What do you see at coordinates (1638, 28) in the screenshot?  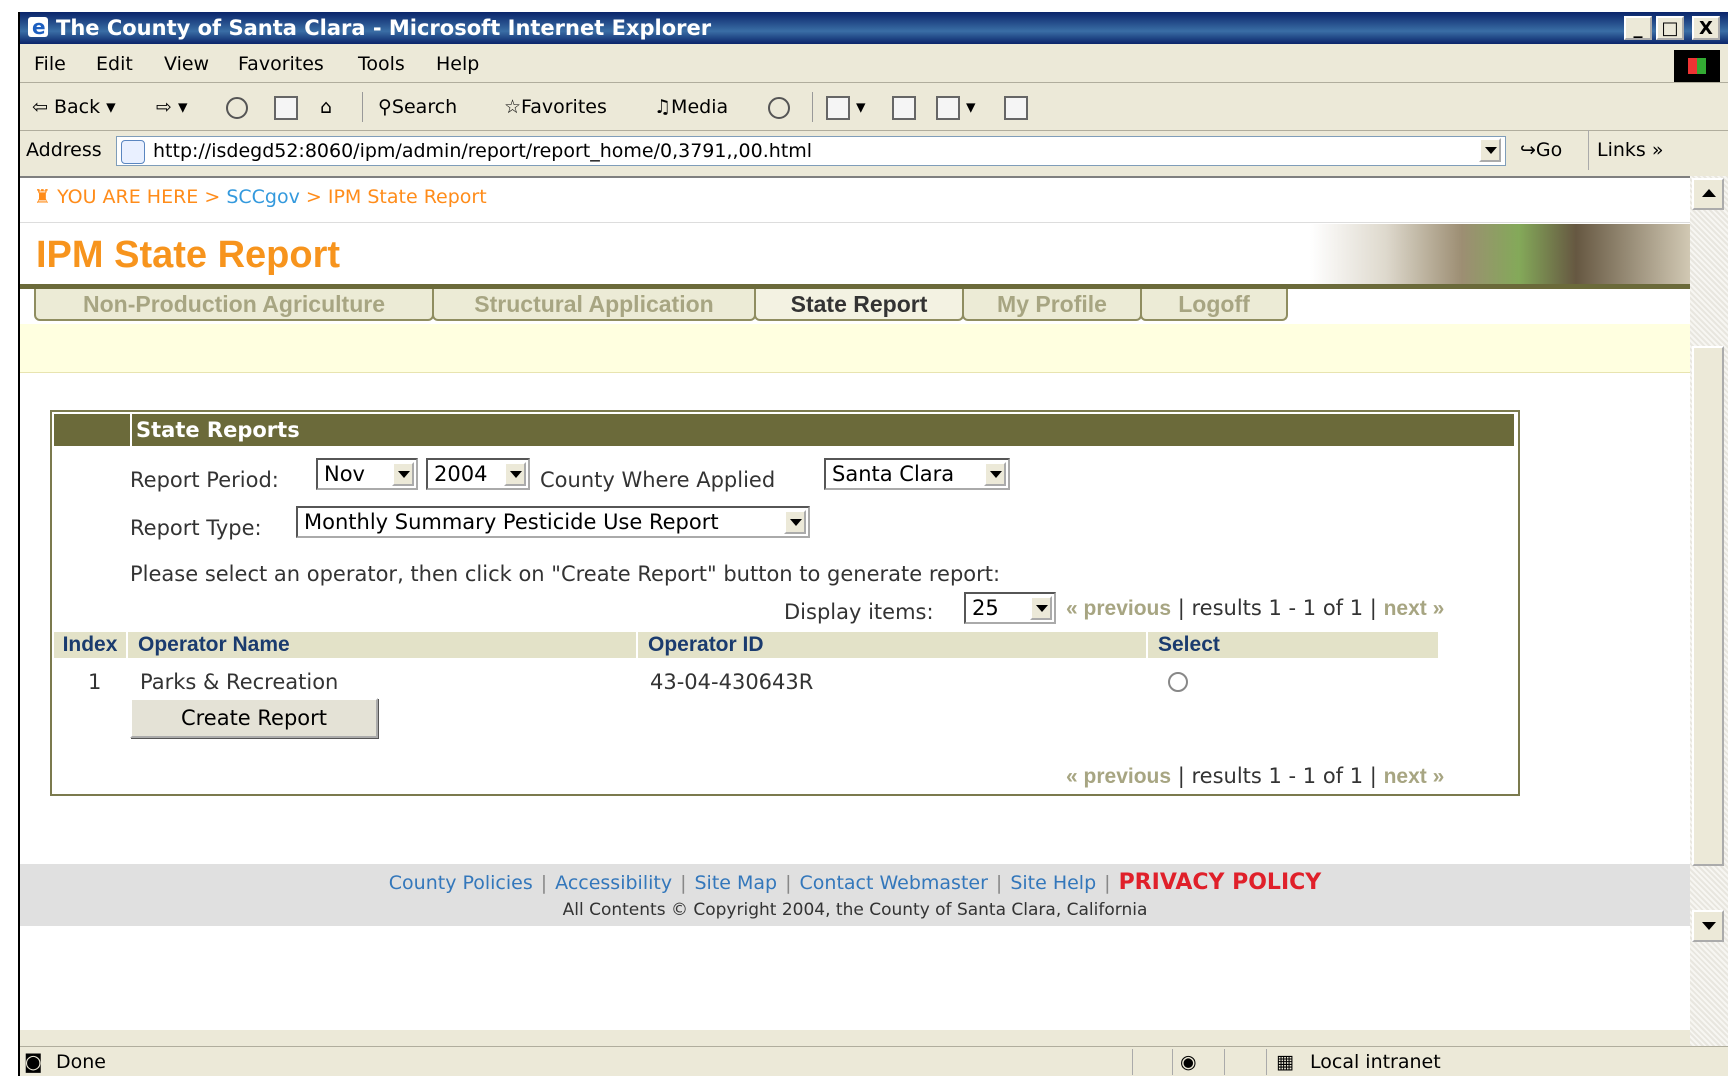 I see `minimize-button: _` at bounding box center [1638, 28].